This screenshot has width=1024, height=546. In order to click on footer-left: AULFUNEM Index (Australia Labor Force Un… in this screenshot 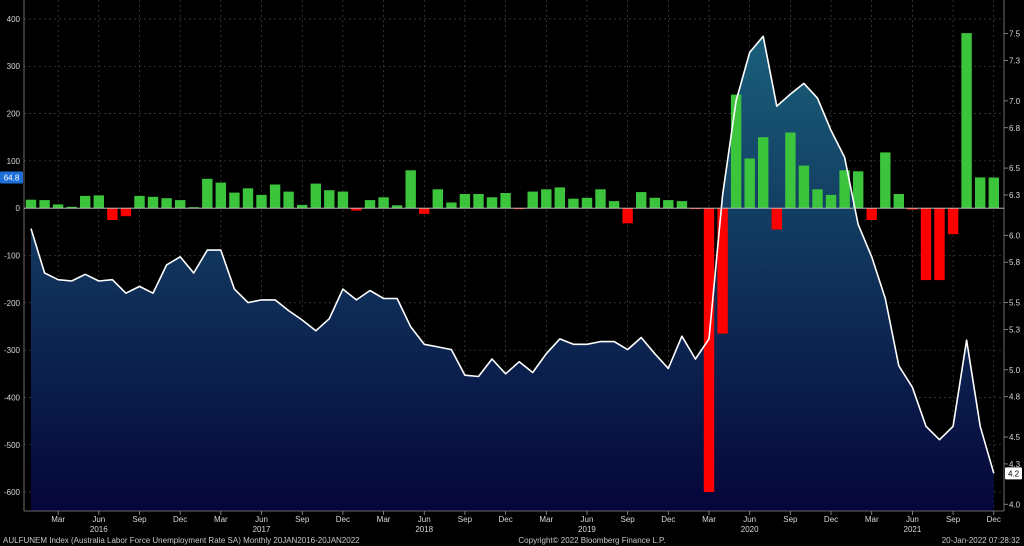, I will do `click(181, 540)`.